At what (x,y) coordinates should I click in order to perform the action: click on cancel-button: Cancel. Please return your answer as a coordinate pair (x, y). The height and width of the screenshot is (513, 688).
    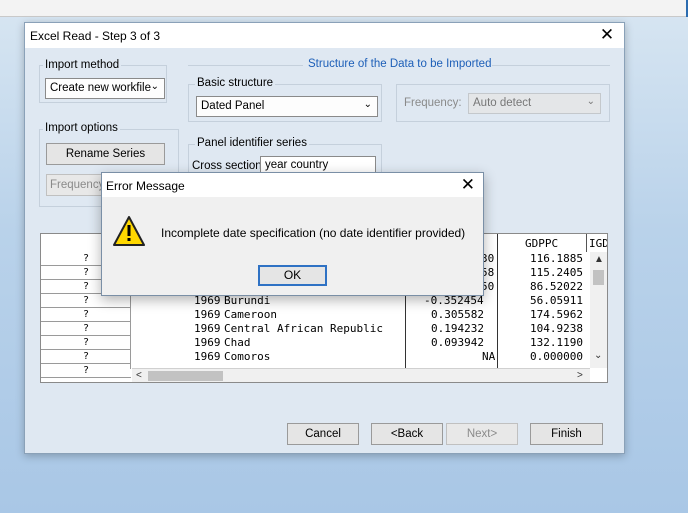
    Looking at the image, I should click on (323, 434).